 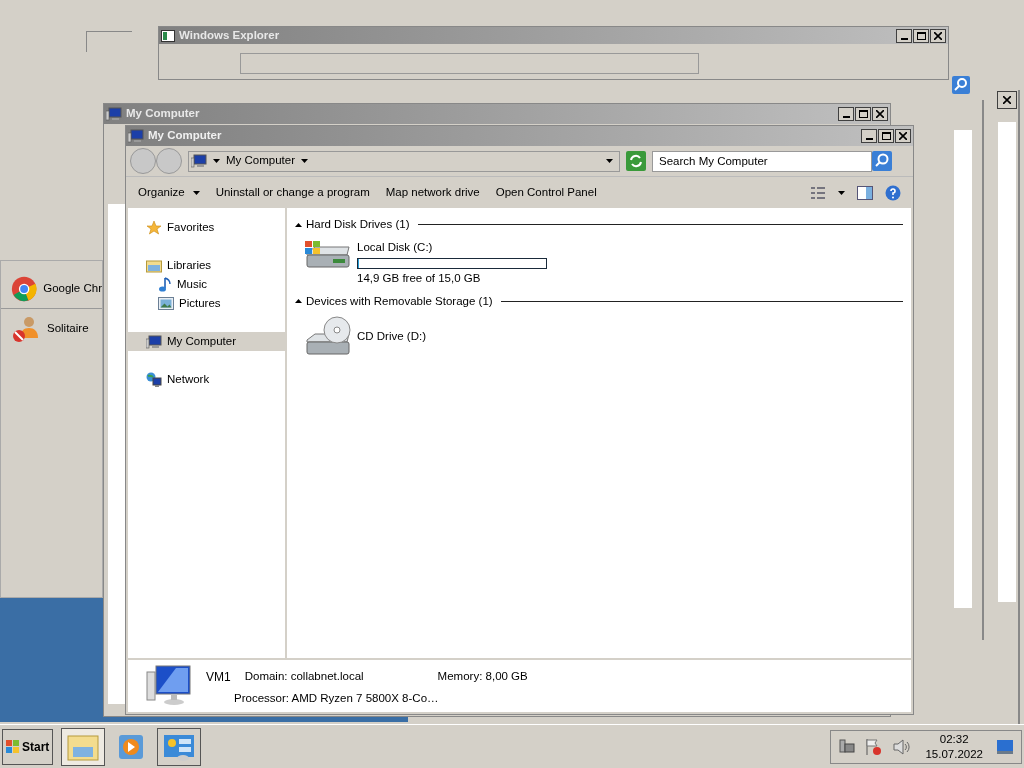 What do you see at coordinates (902, 746) in the screenshot?
I see `speaker-icon` at bounding box center [902, 746].